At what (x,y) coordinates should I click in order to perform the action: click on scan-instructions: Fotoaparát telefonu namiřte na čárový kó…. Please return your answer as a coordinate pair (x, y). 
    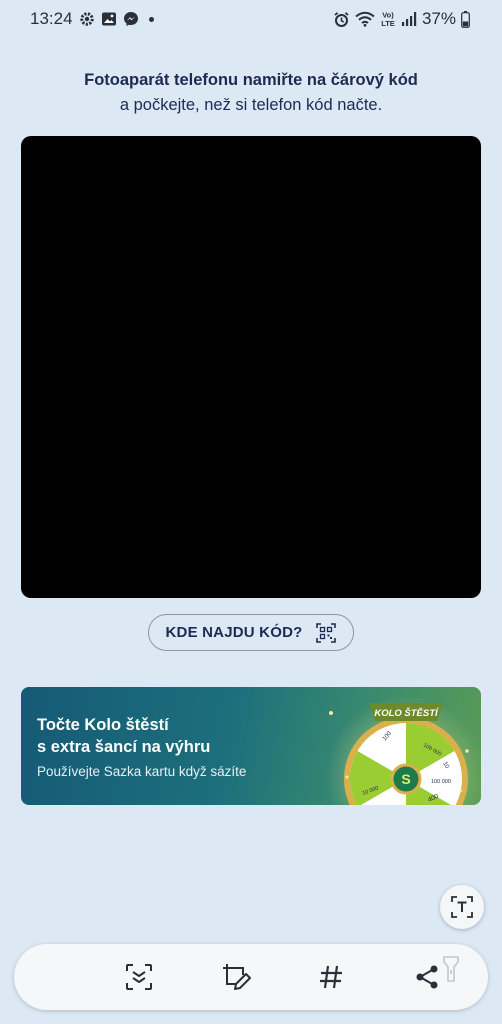
    Looking at the image, I should click on (251, 93).